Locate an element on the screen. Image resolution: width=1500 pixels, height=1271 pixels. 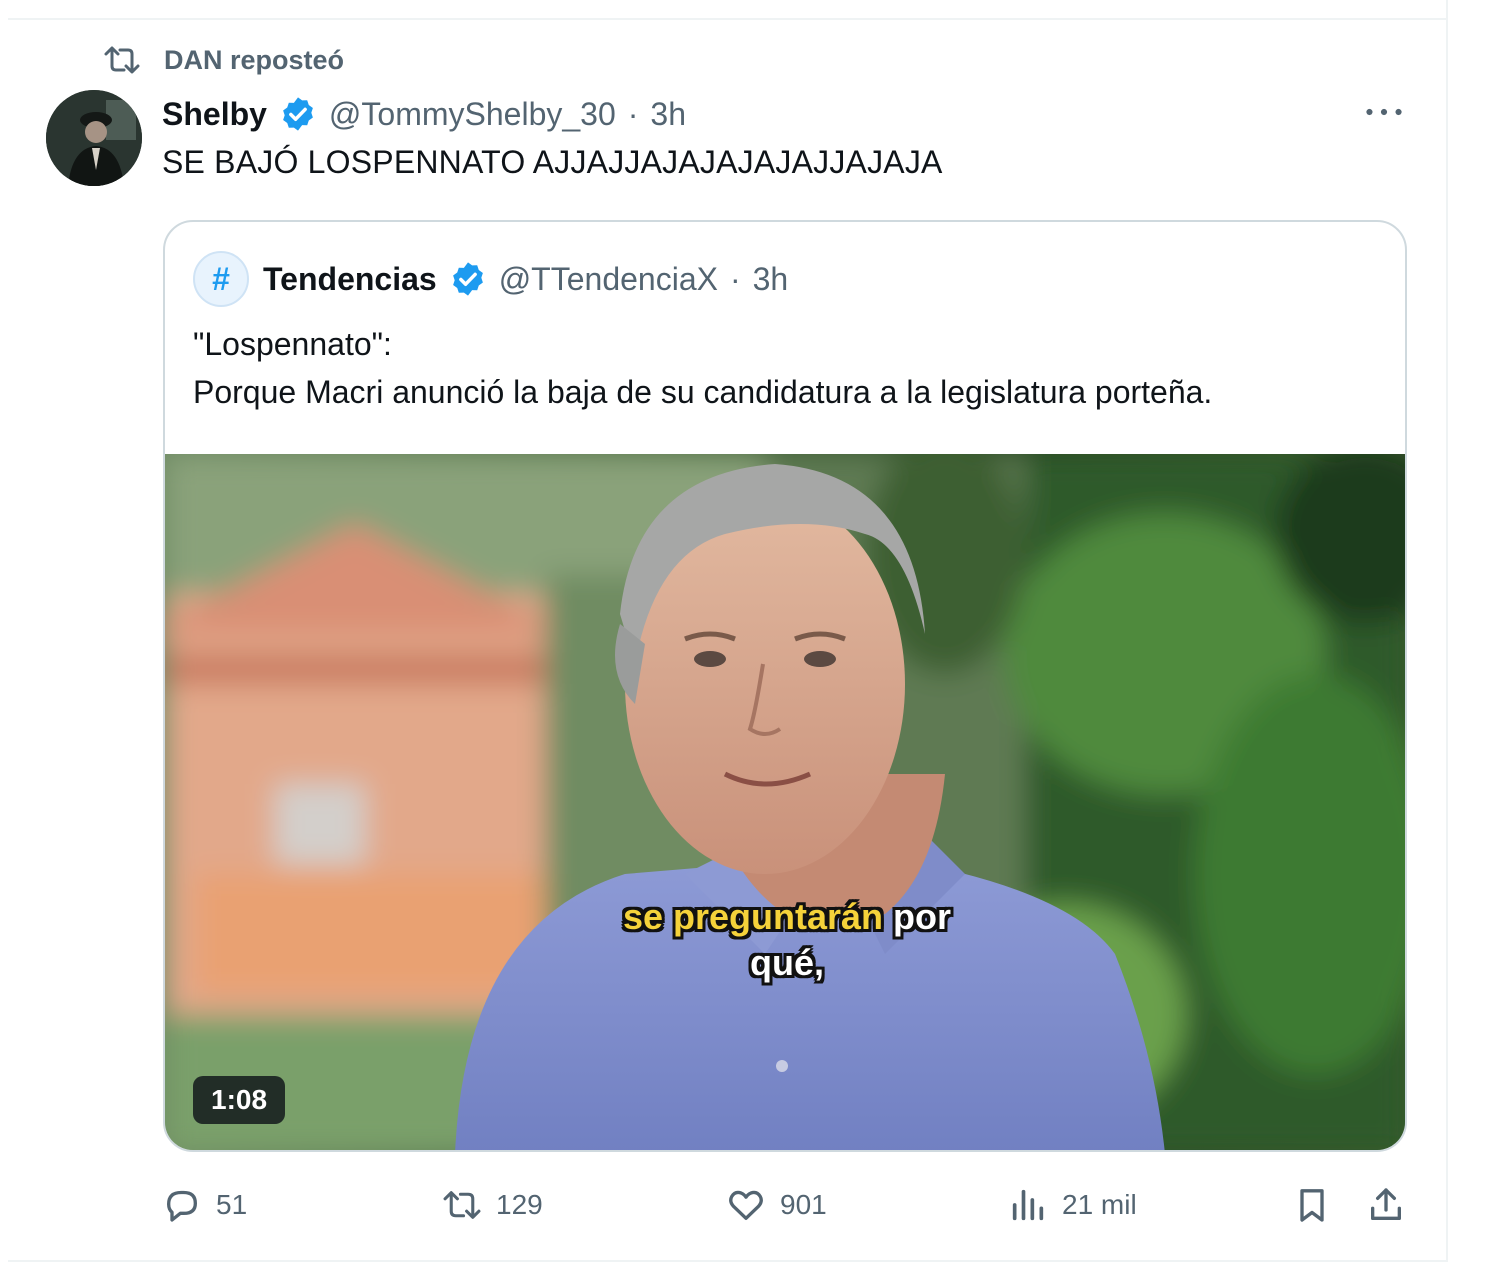
share-icon is located at coordinates (1386, 1204).